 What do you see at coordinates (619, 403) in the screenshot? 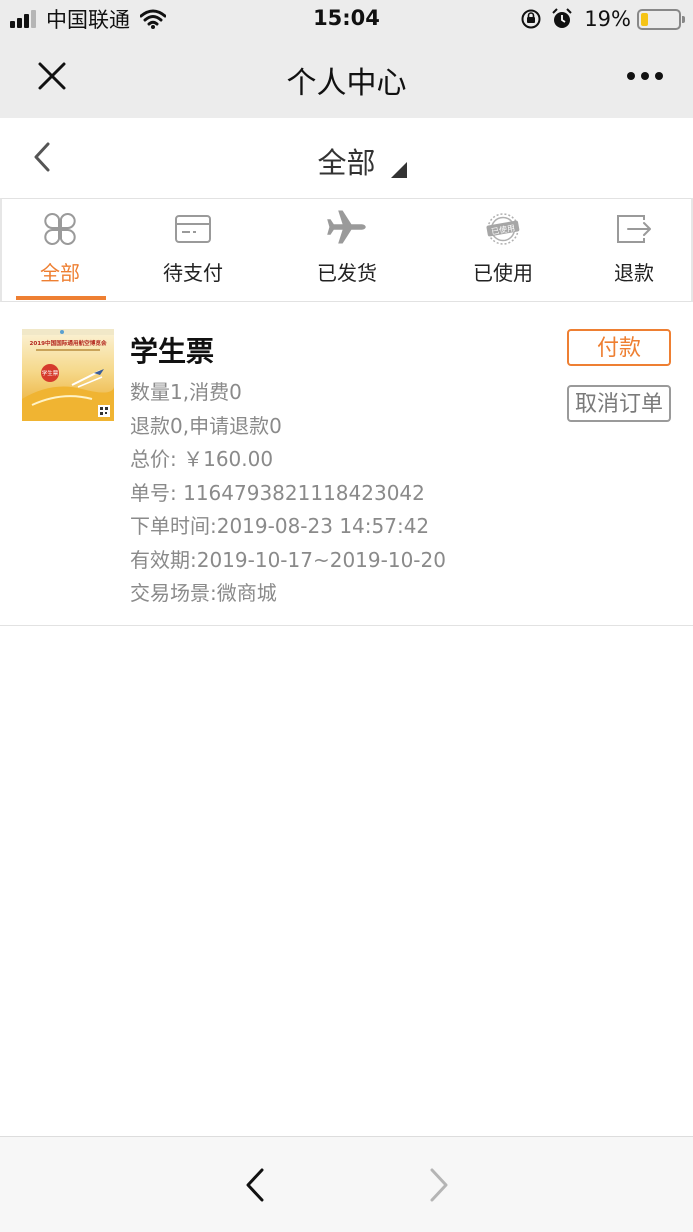
I see `cancel-order-button: 取消订单` at bounding box center [619, 403].